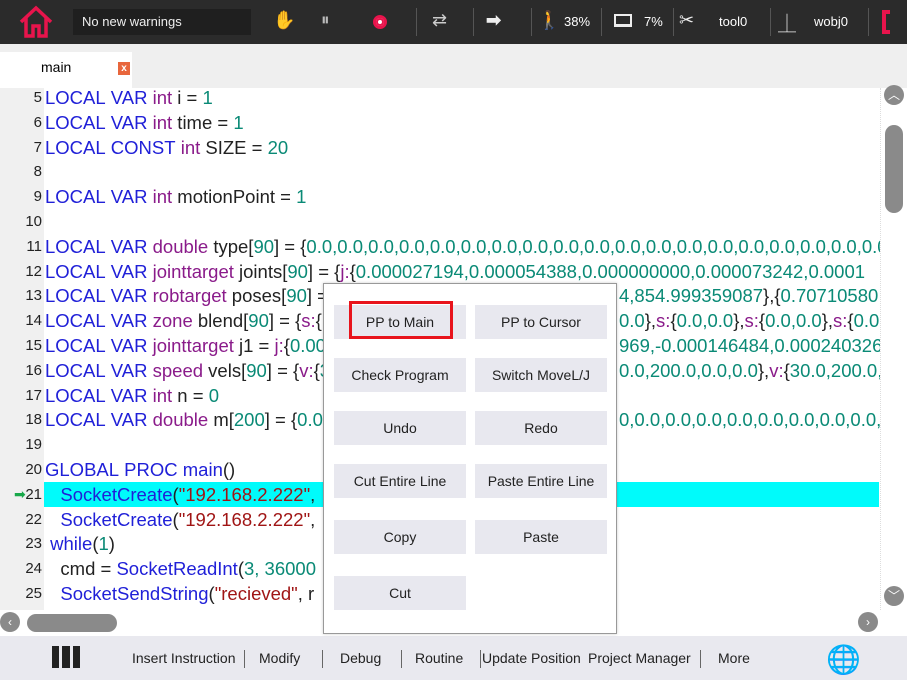 This screenshot has height=680, width=907. Describe the element at coordinates (180, 568) in the screenshot. I see `code-text: cmd = SocketReadInt(3, 36000` at that location.